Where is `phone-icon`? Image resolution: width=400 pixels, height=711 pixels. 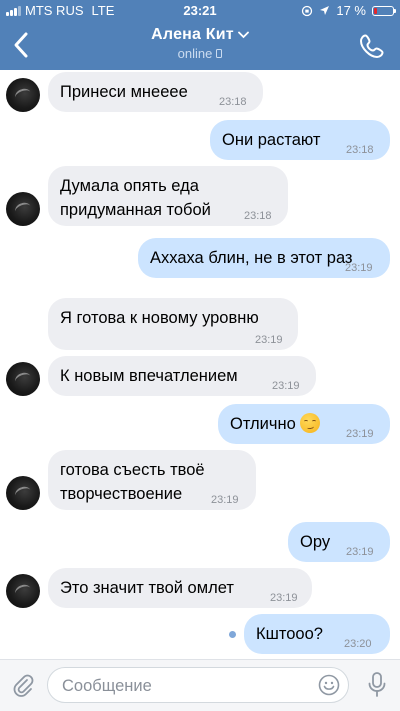
phone-icon is located at coordinates (372, 46).